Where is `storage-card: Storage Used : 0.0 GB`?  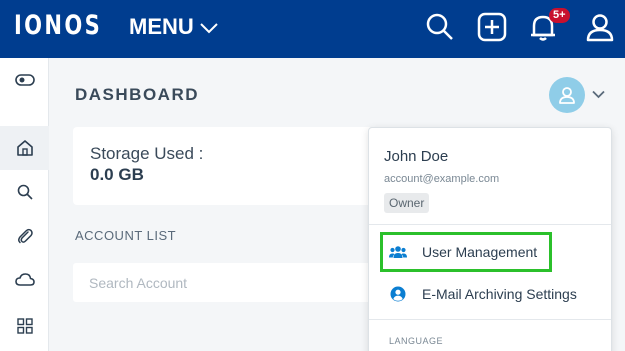 storage-card: Storage Used : 0.0 GB is located at coordinates (223, 166).